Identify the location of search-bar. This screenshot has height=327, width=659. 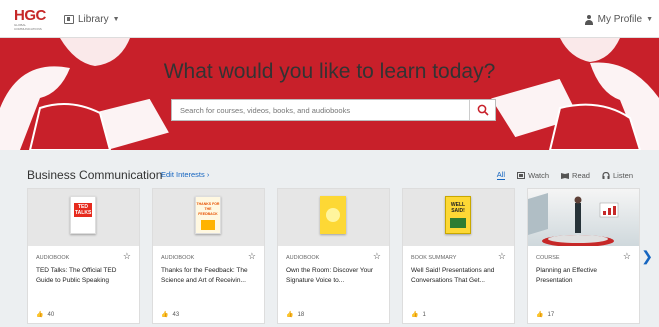
(333, 110).